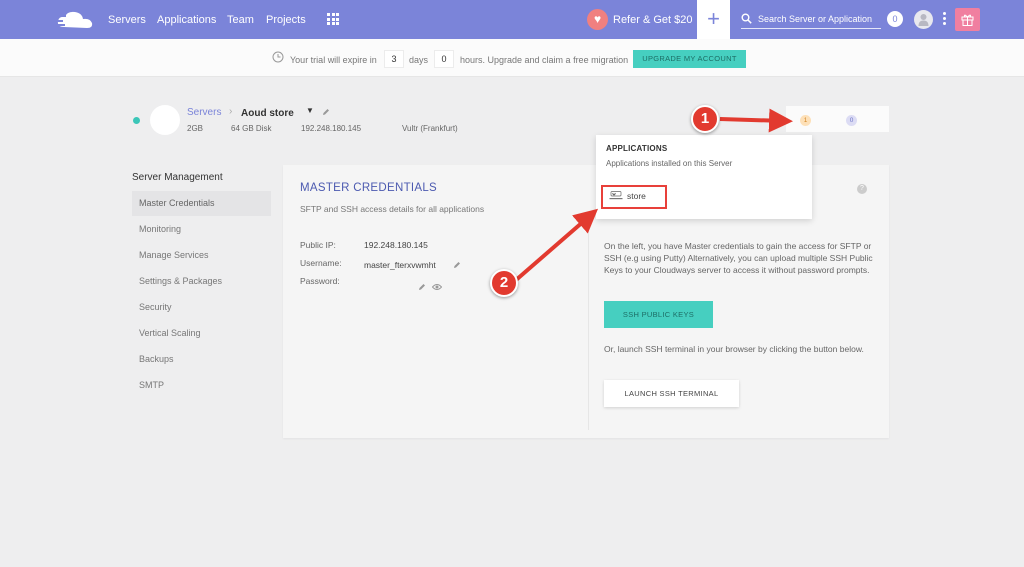  Describe the element at coordinates (333, 60) in the screenshot. I see `trial-prefix: Your trial will expire in` at that location.